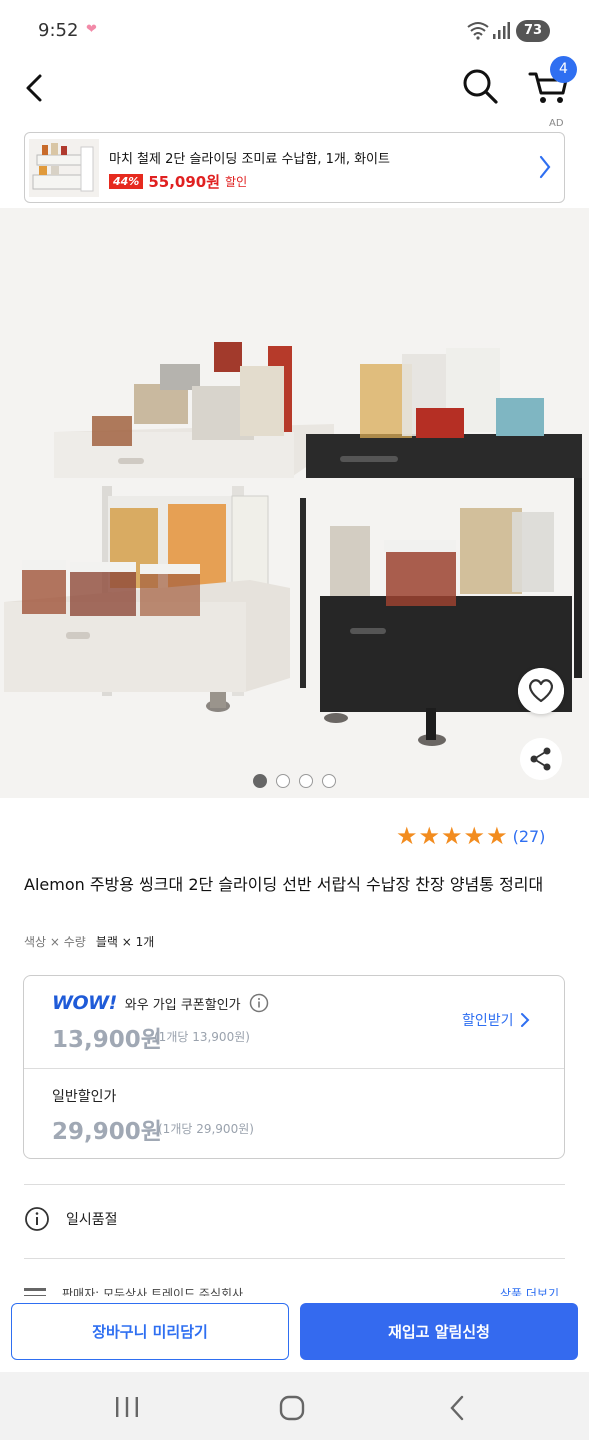  I want to click on option-label: 색상 × 수량, so click(55, 942).